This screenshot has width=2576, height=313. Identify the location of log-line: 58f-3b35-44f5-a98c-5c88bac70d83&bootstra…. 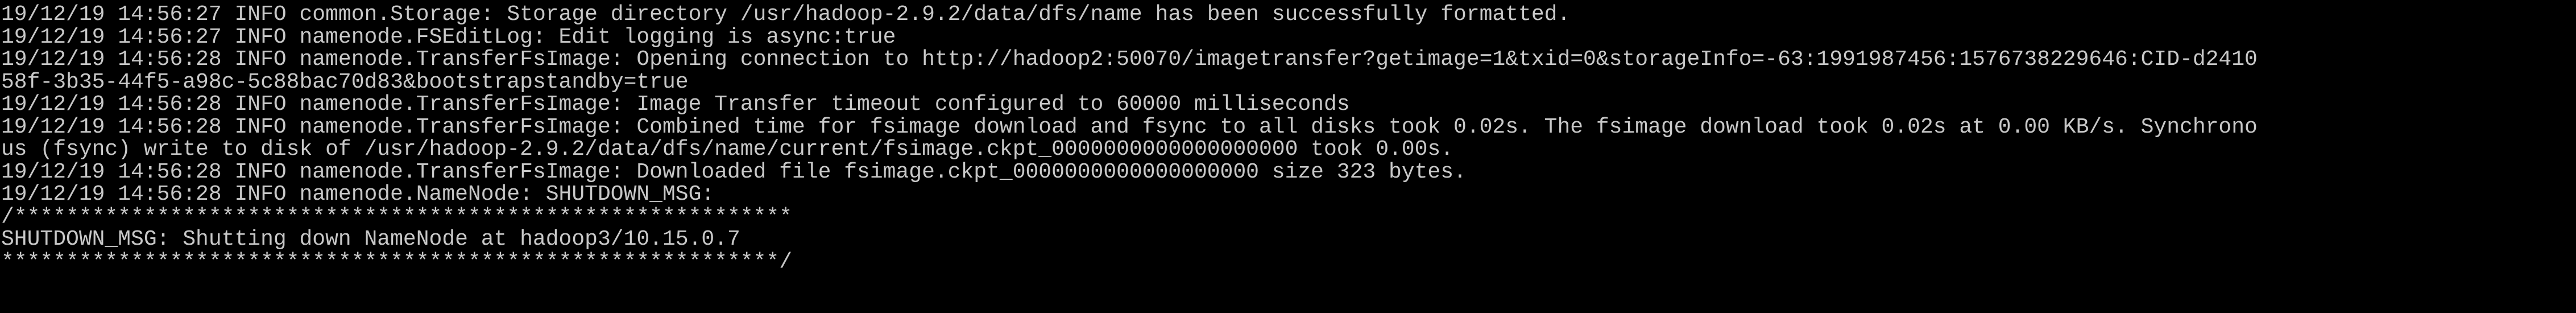
(345, 82).